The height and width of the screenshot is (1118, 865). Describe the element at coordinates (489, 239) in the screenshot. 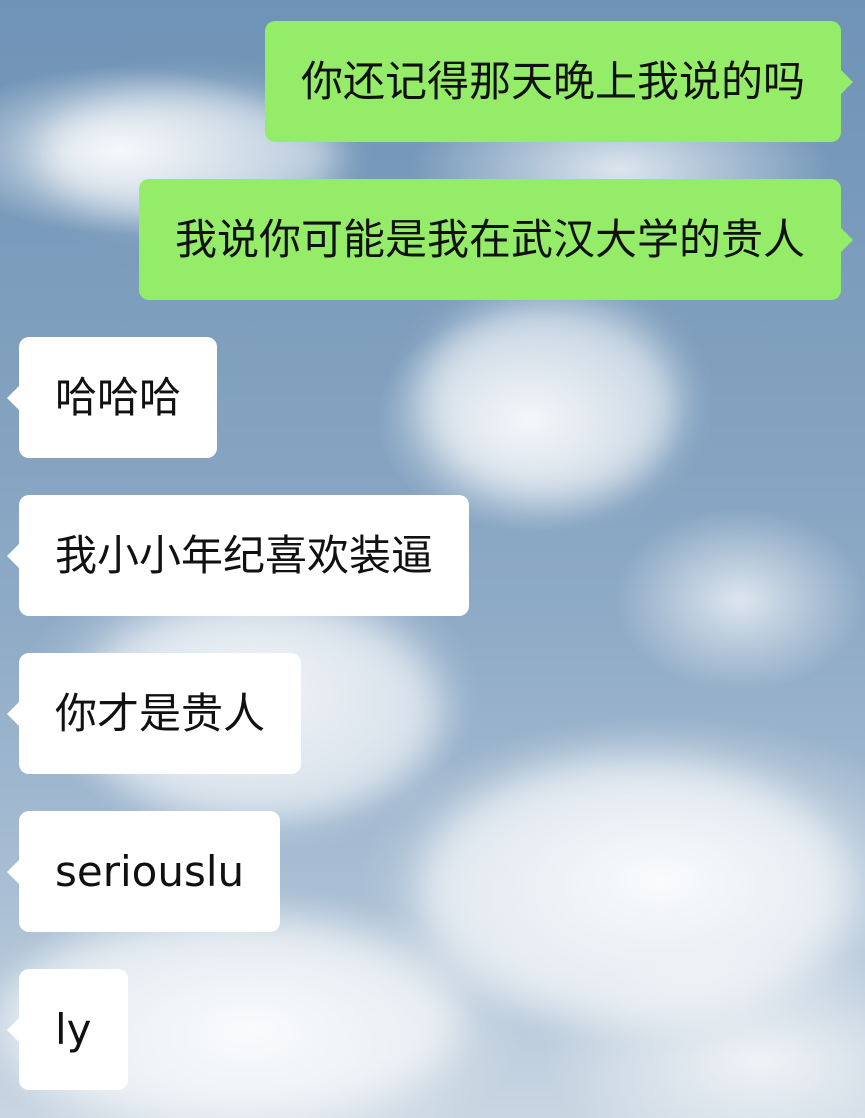

I see `message-text: 我说你可能是我在武汉大学的贵人` at that location.